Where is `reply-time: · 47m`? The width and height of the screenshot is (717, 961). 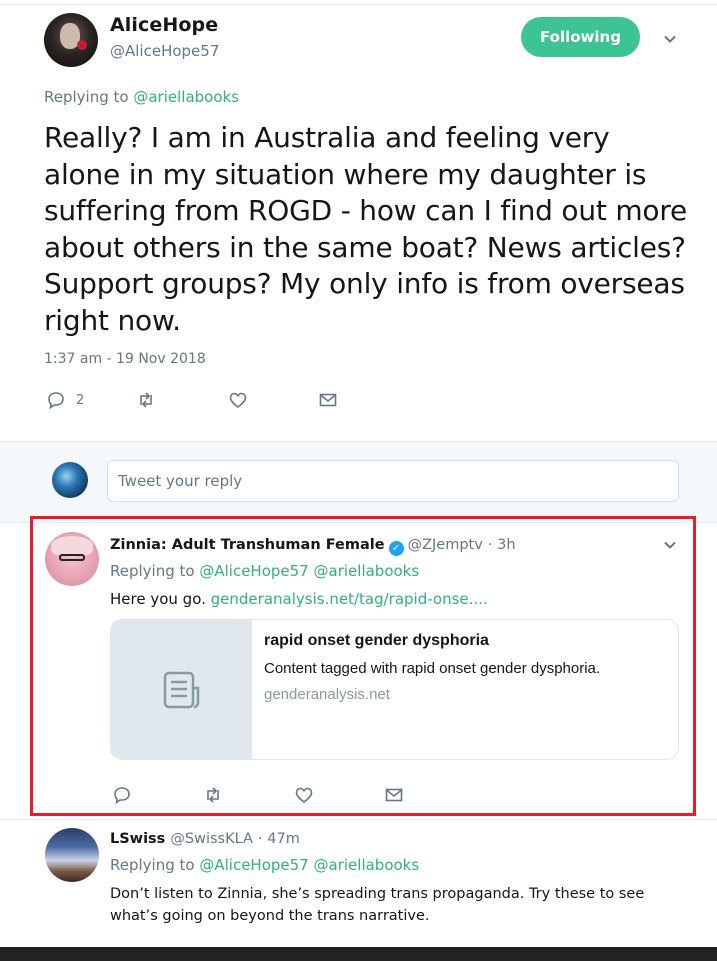
reply-time: · 47m is located at coordinates (279, 839).